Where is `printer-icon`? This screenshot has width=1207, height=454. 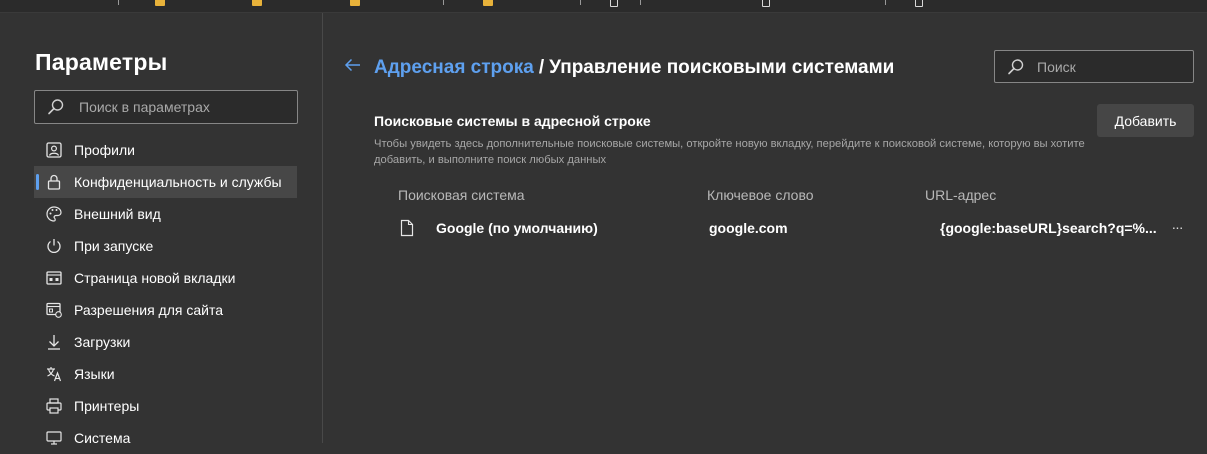 printer-icon is located at coordinates (54, 406).